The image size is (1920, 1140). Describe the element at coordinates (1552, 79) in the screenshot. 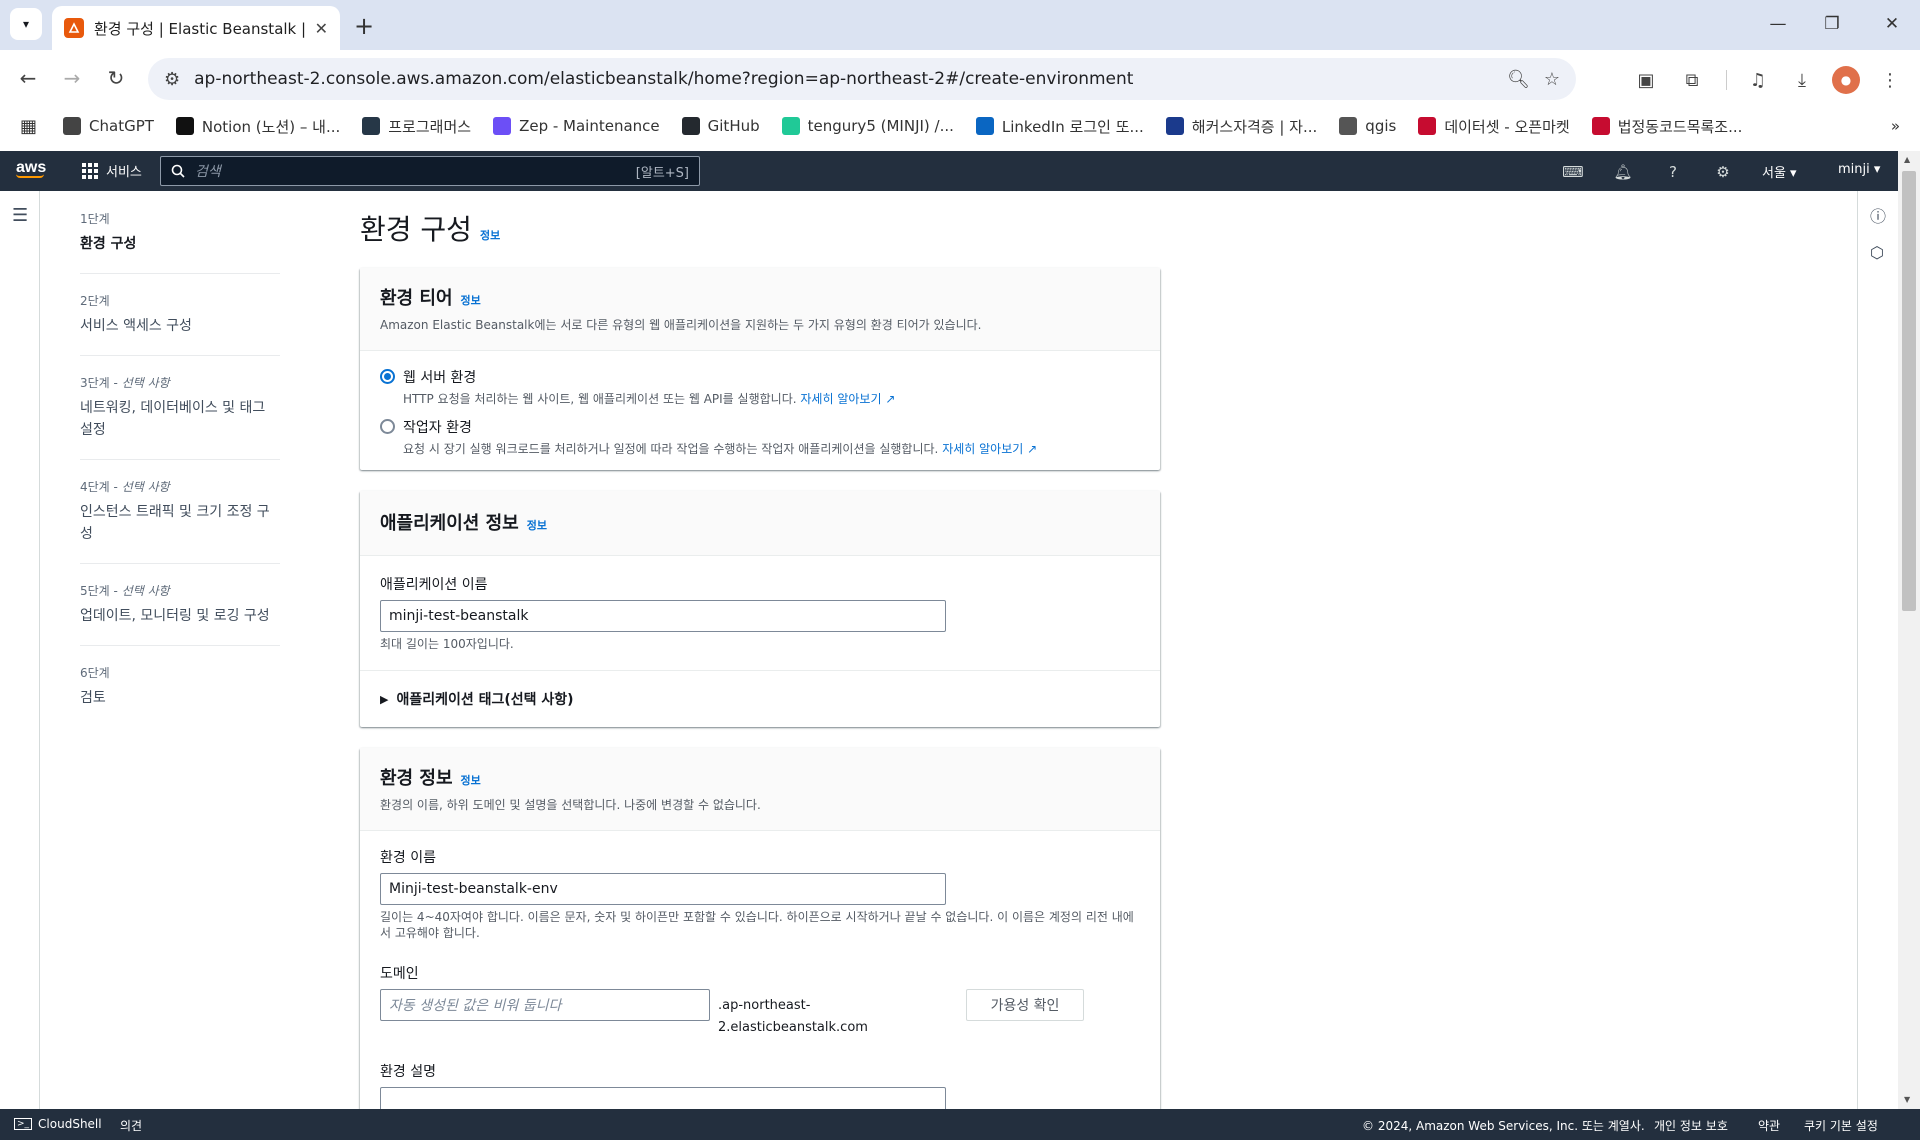

I see `bookmark-star-icon: ☆` at that location.